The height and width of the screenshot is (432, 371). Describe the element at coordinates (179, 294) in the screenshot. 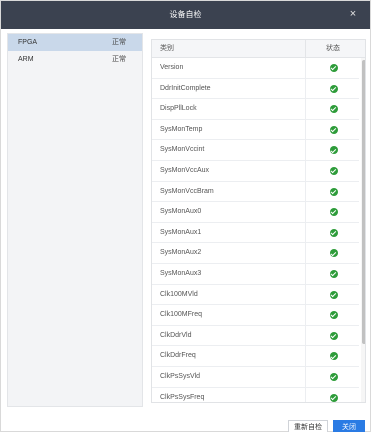

I see `row-category: Clk100MVld` at that location.